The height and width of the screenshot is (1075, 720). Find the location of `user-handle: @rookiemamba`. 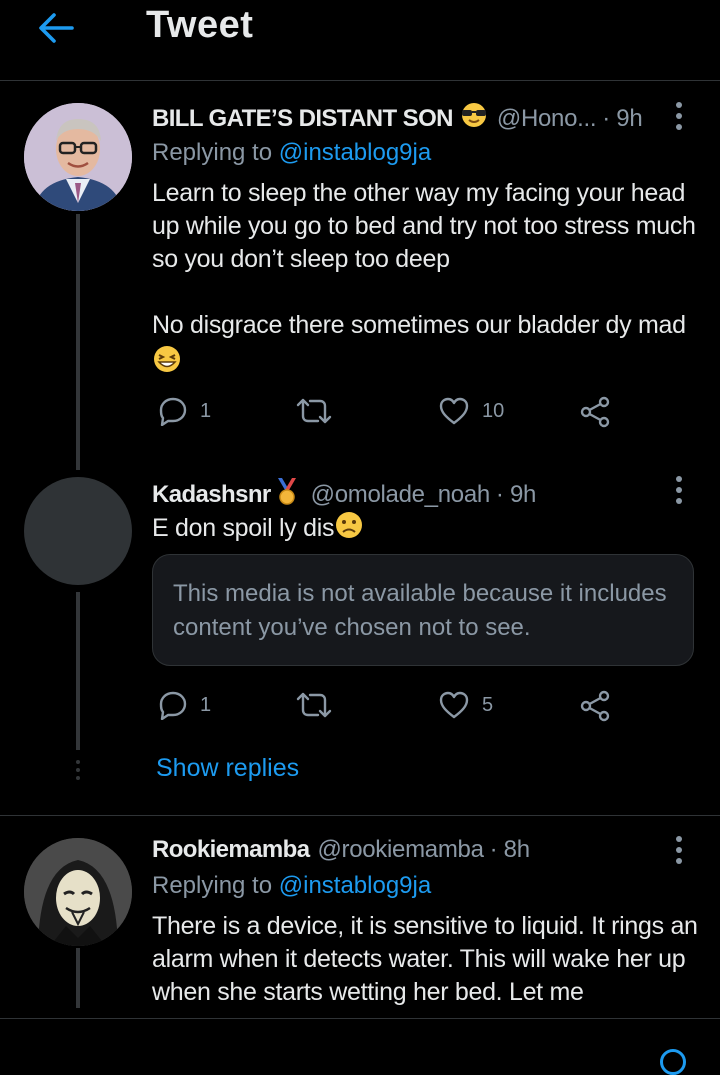

user-handle: @rookiemamba is located at coordinates (400, 849).